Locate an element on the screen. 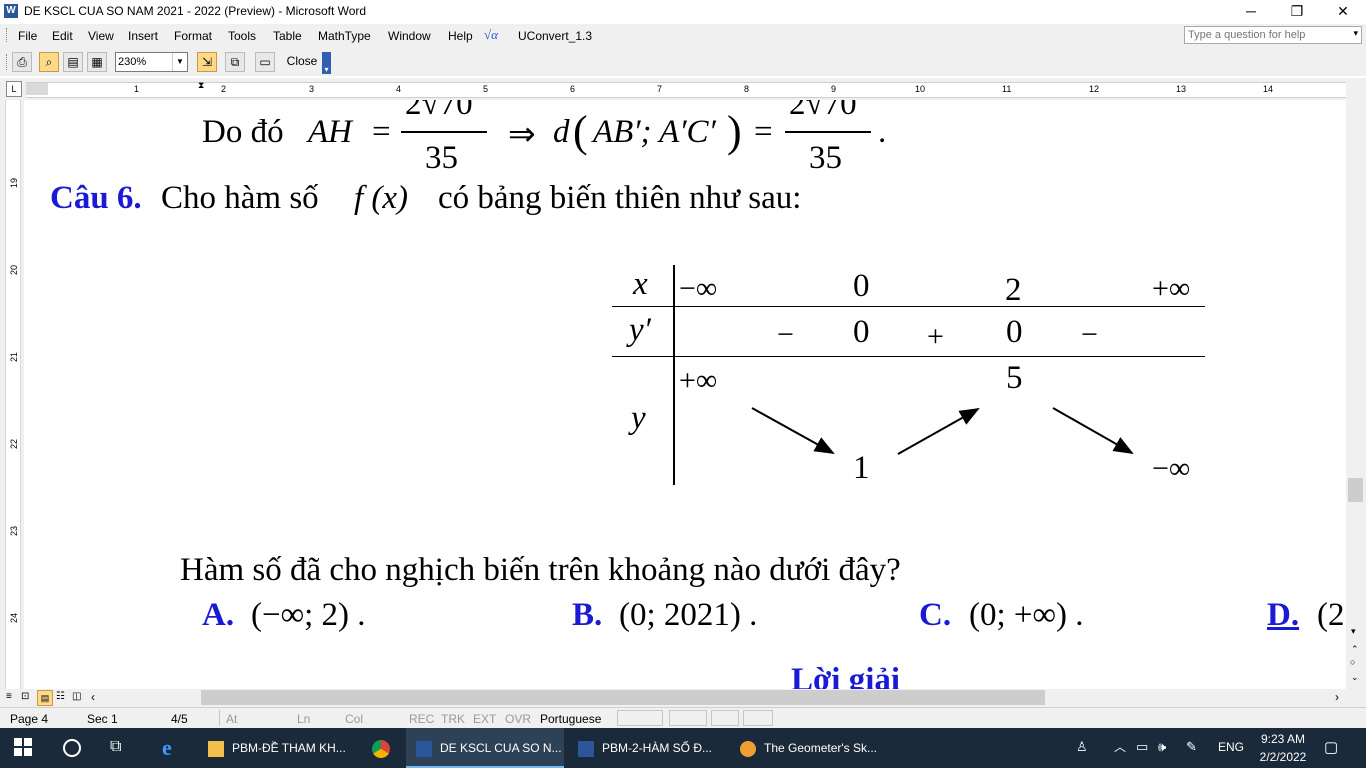 This screenshot has width=1366, height=768. option-a-label: A. is located at coordinates (218, 615).